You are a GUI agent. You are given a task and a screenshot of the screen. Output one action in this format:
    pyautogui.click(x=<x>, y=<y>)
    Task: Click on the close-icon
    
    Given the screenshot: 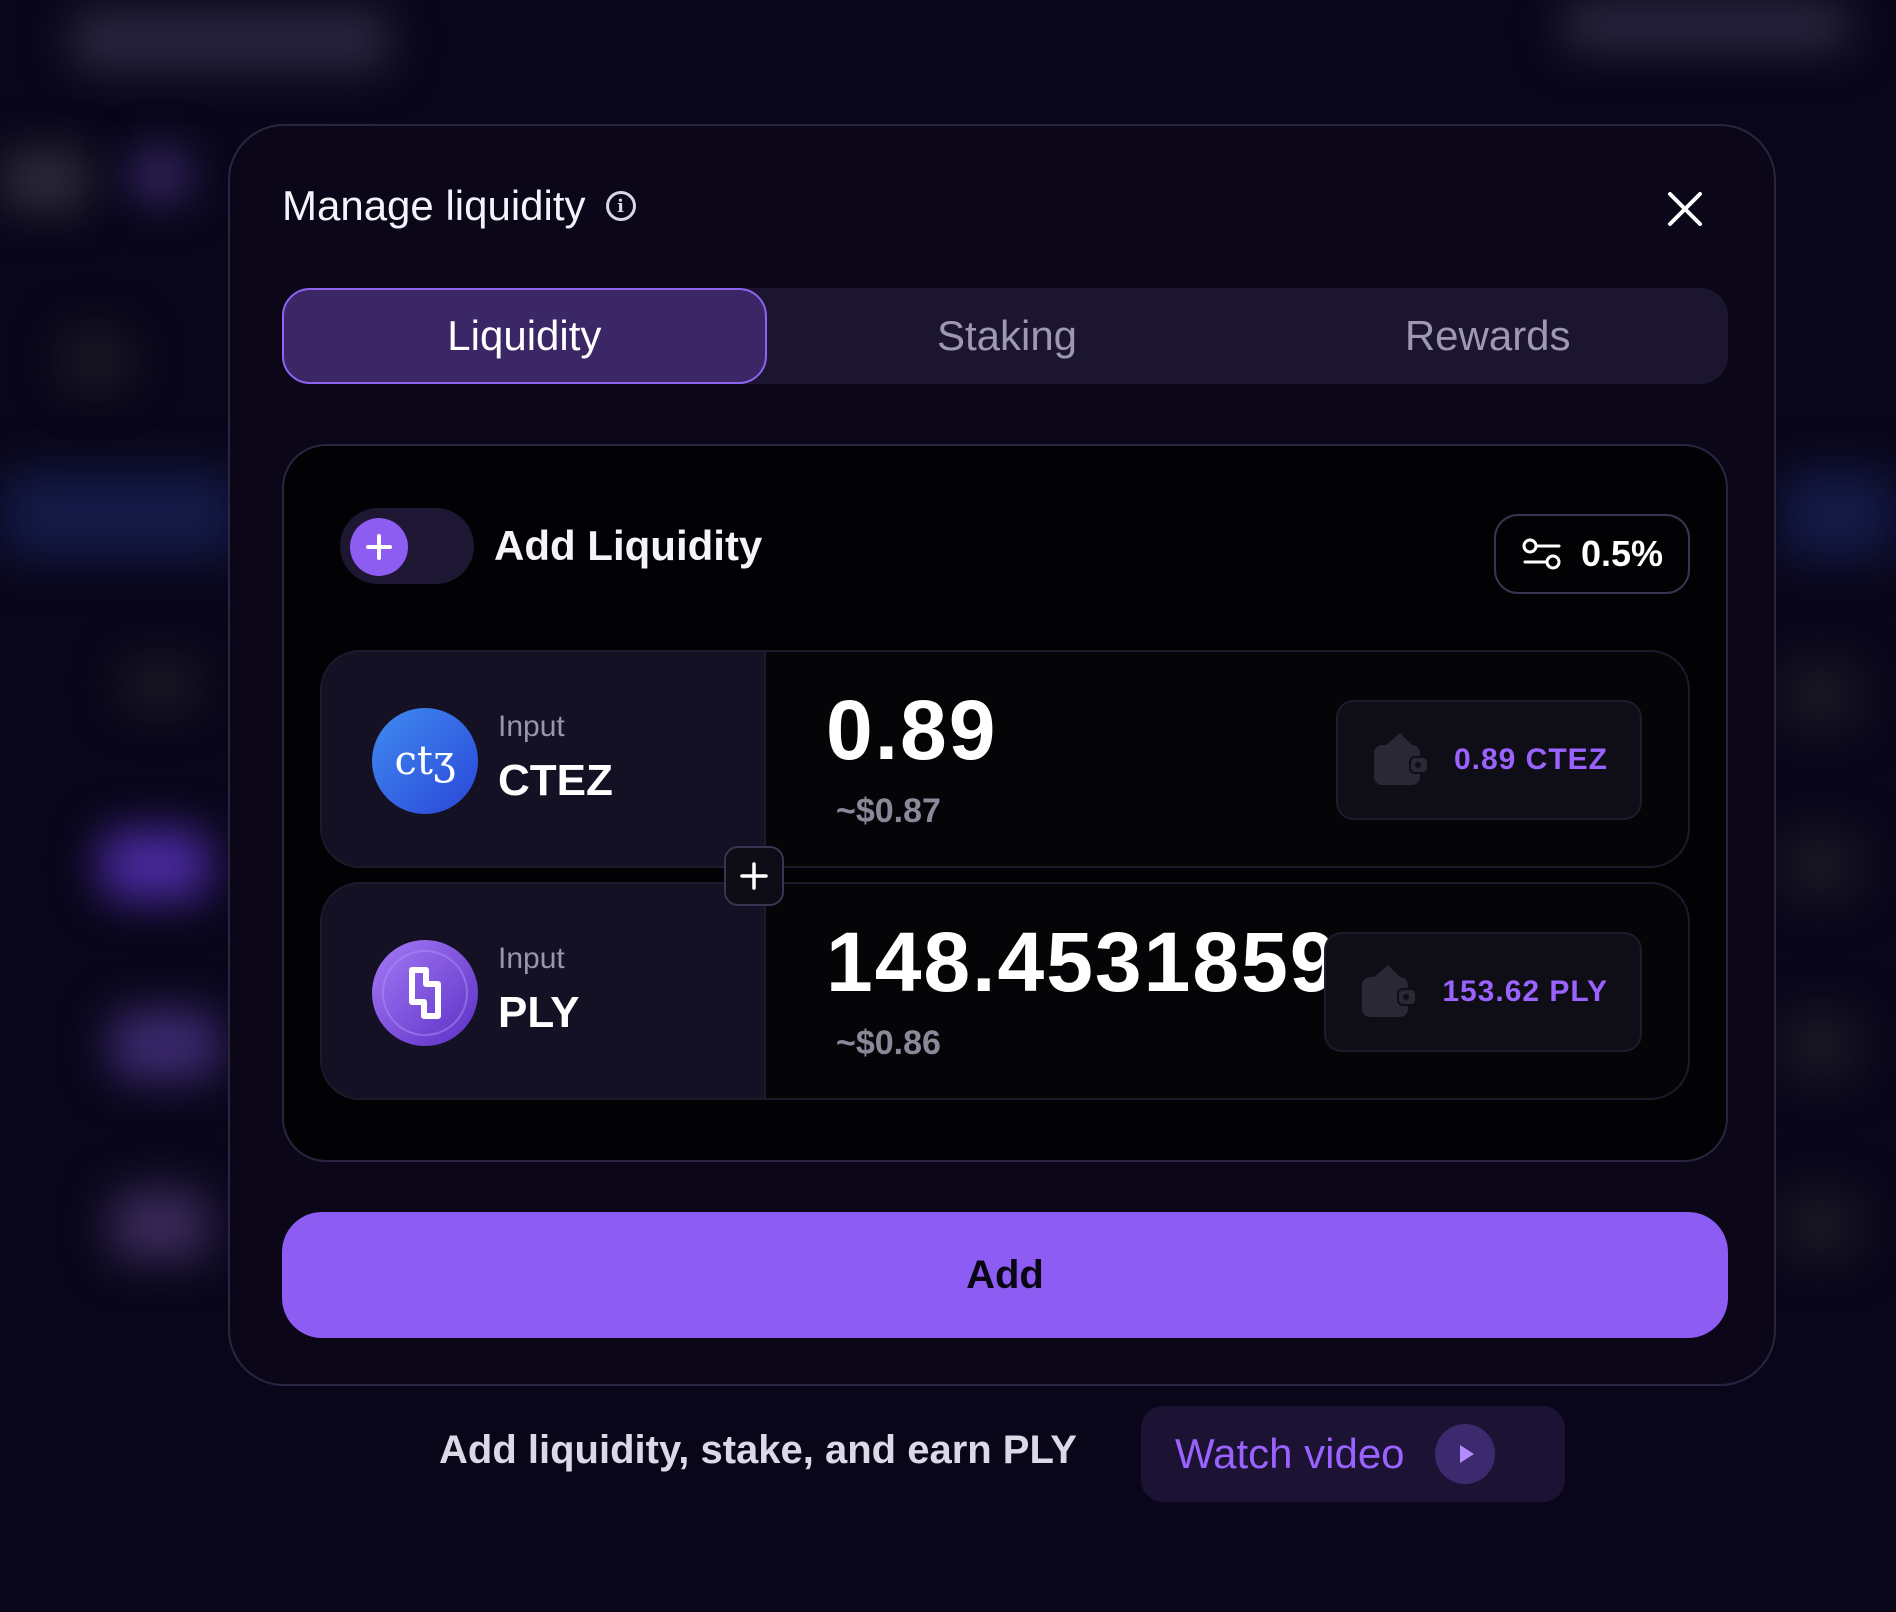 What is the action you would take?
    pyautogui.click(x=1685, y=209)
    